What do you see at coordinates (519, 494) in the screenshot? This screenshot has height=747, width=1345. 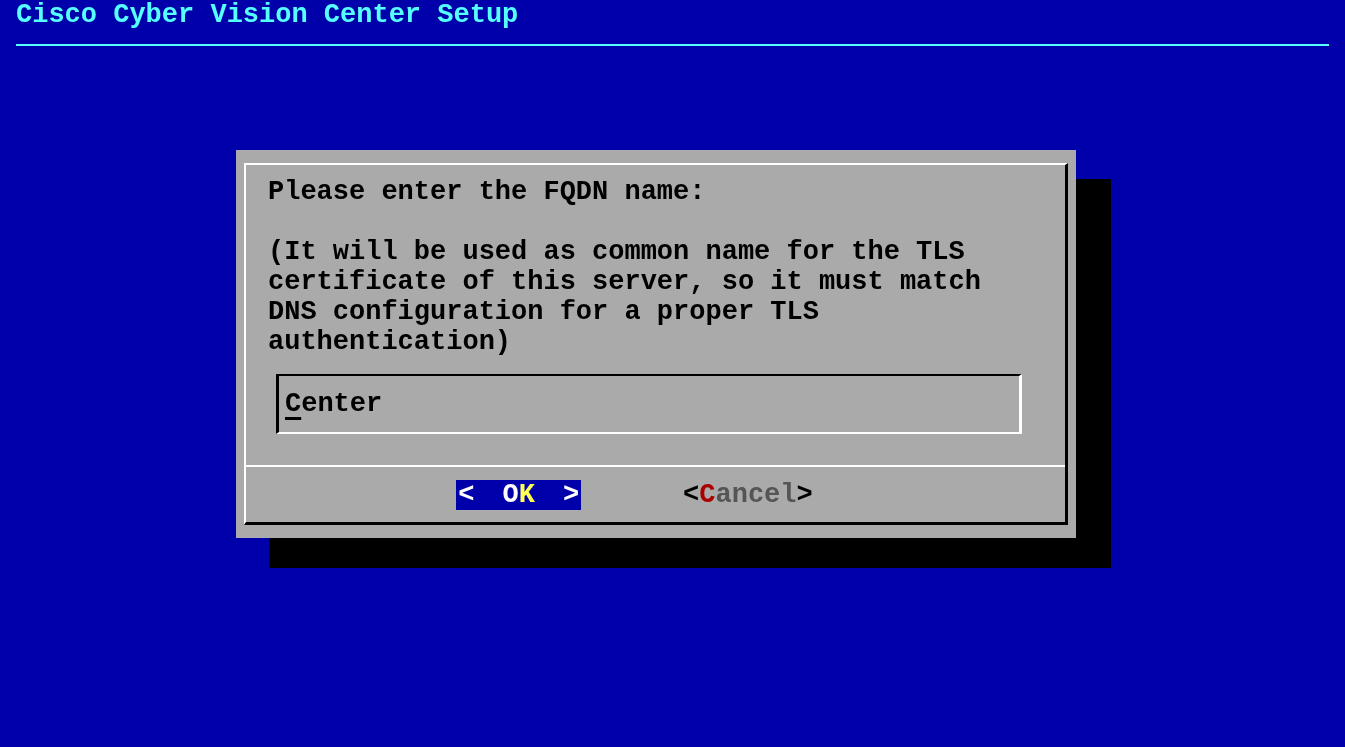 I see `ok-button: < OK >` at bounding box center [519, 494].